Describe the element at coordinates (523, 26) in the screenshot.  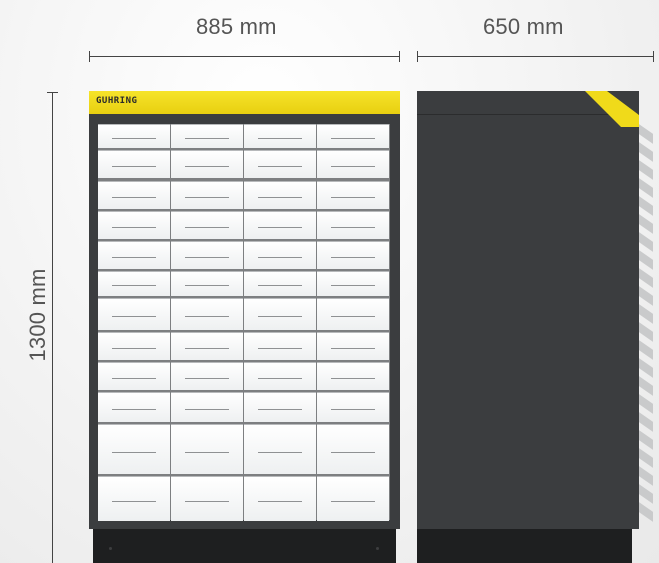
I see `dimension-width-side-label: 650 mm` at that location.